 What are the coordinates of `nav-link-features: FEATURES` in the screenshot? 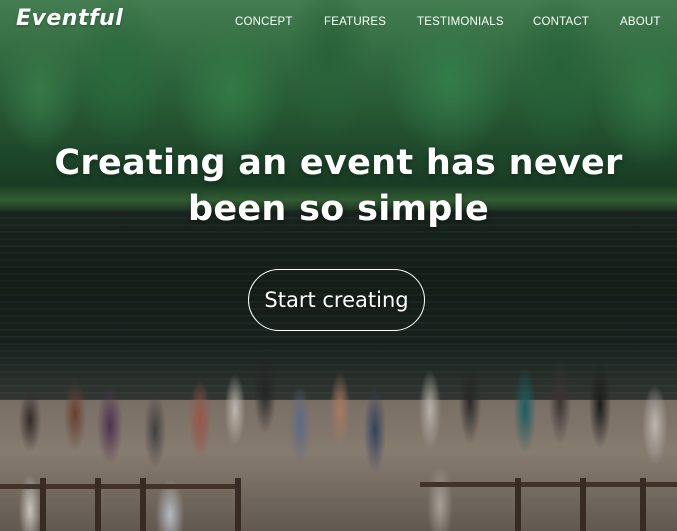 It's located at (355, 22).